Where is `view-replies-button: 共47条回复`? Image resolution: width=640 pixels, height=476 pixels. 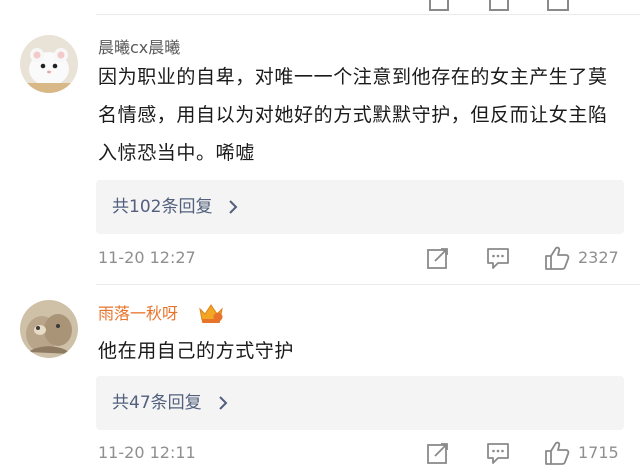
view-replies-button: 共47条回复 is located at coordinates (360, 403).